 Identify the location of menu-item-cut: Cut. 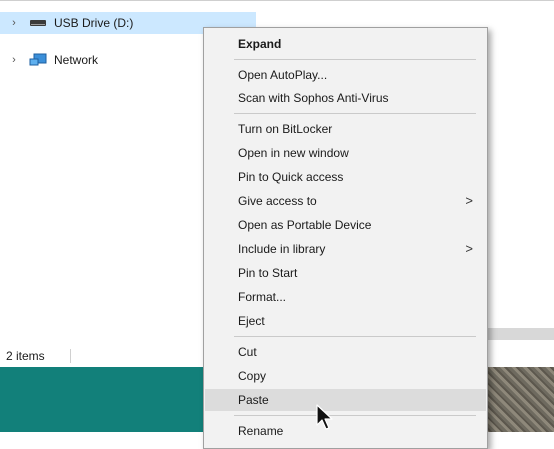
(345, 352).